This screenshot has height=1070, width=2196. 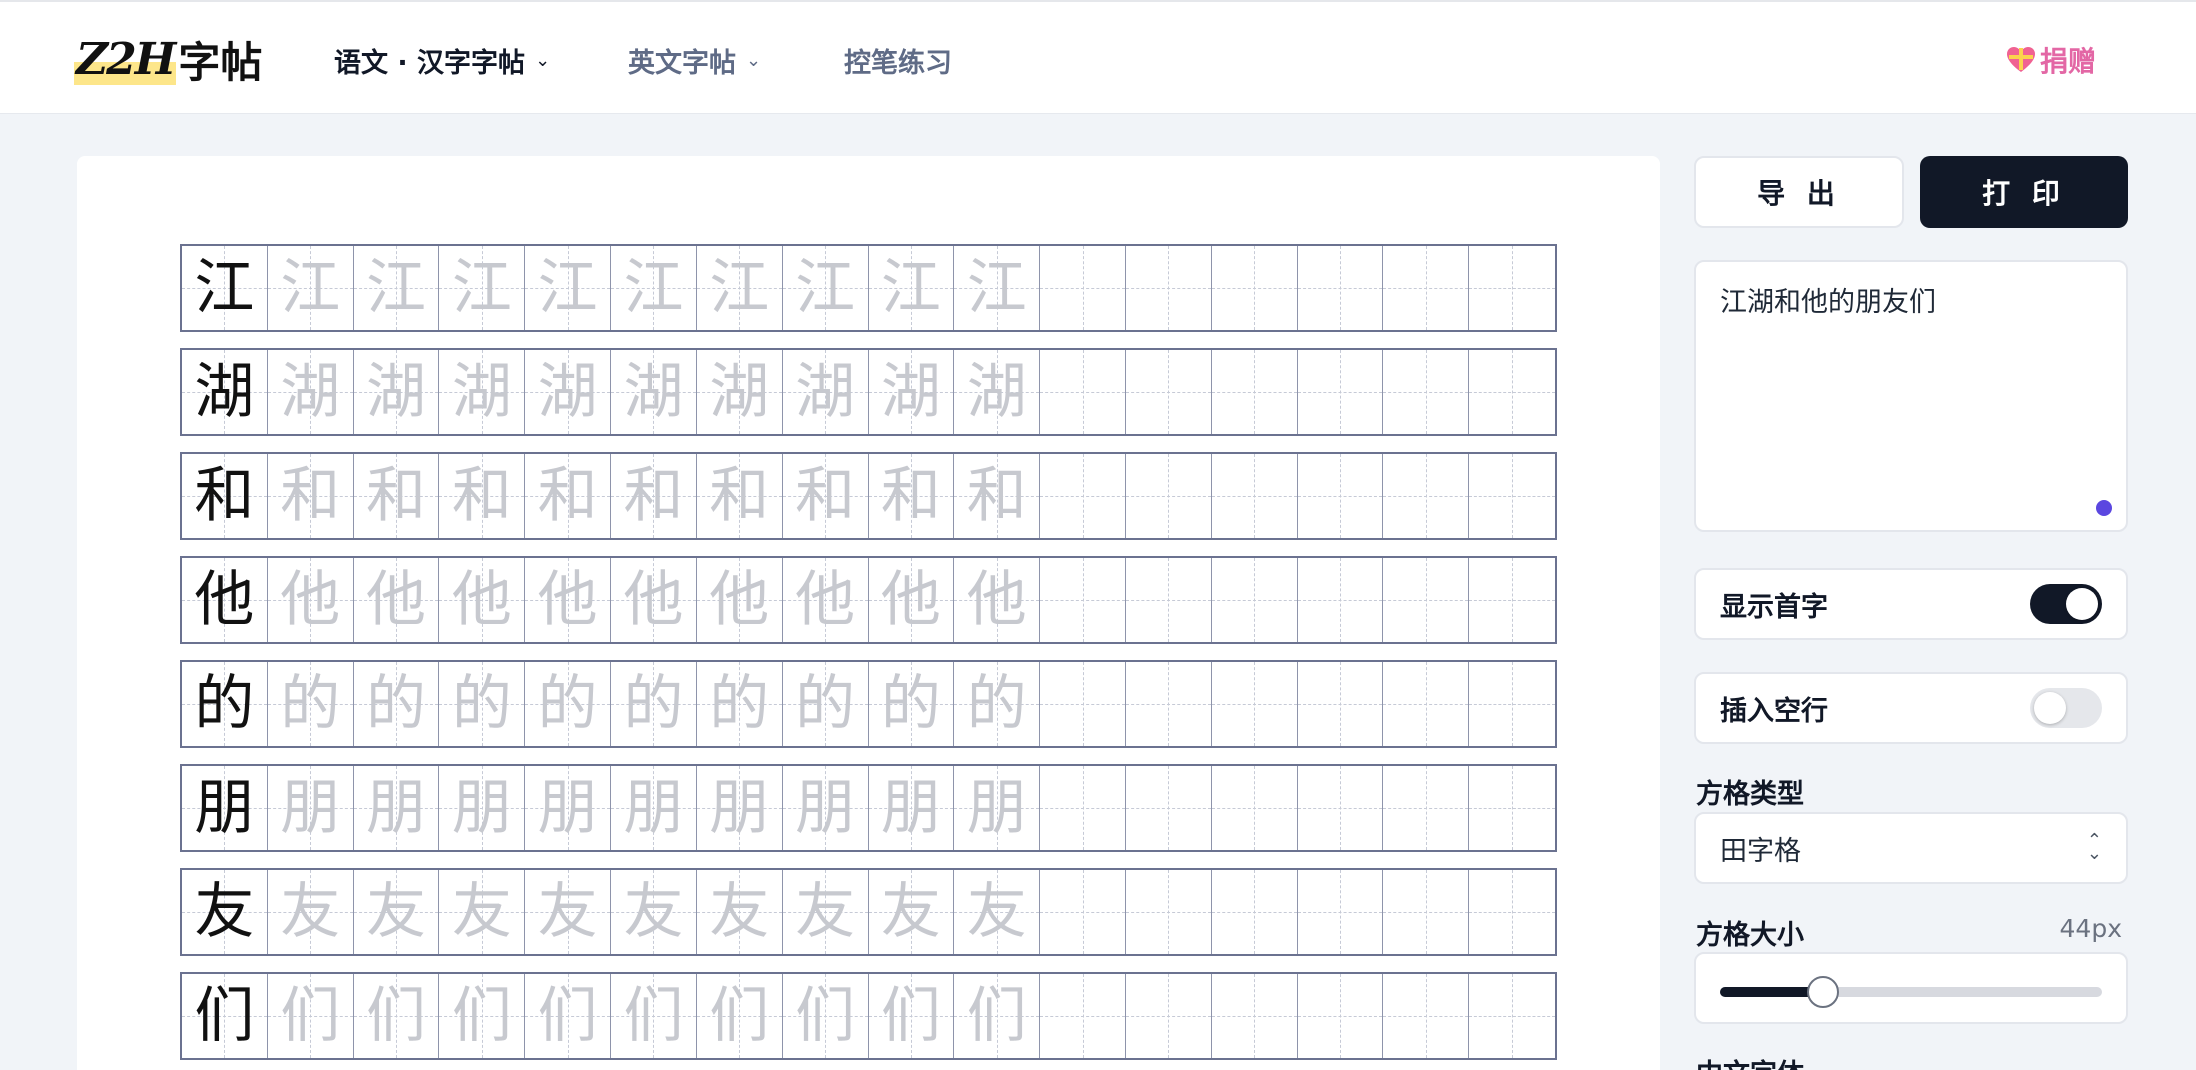 What do you see at coordinates (2066, 708) in the screenshot?
I see `insert-blank-row-toggle` at bounding box center [2066, 708].